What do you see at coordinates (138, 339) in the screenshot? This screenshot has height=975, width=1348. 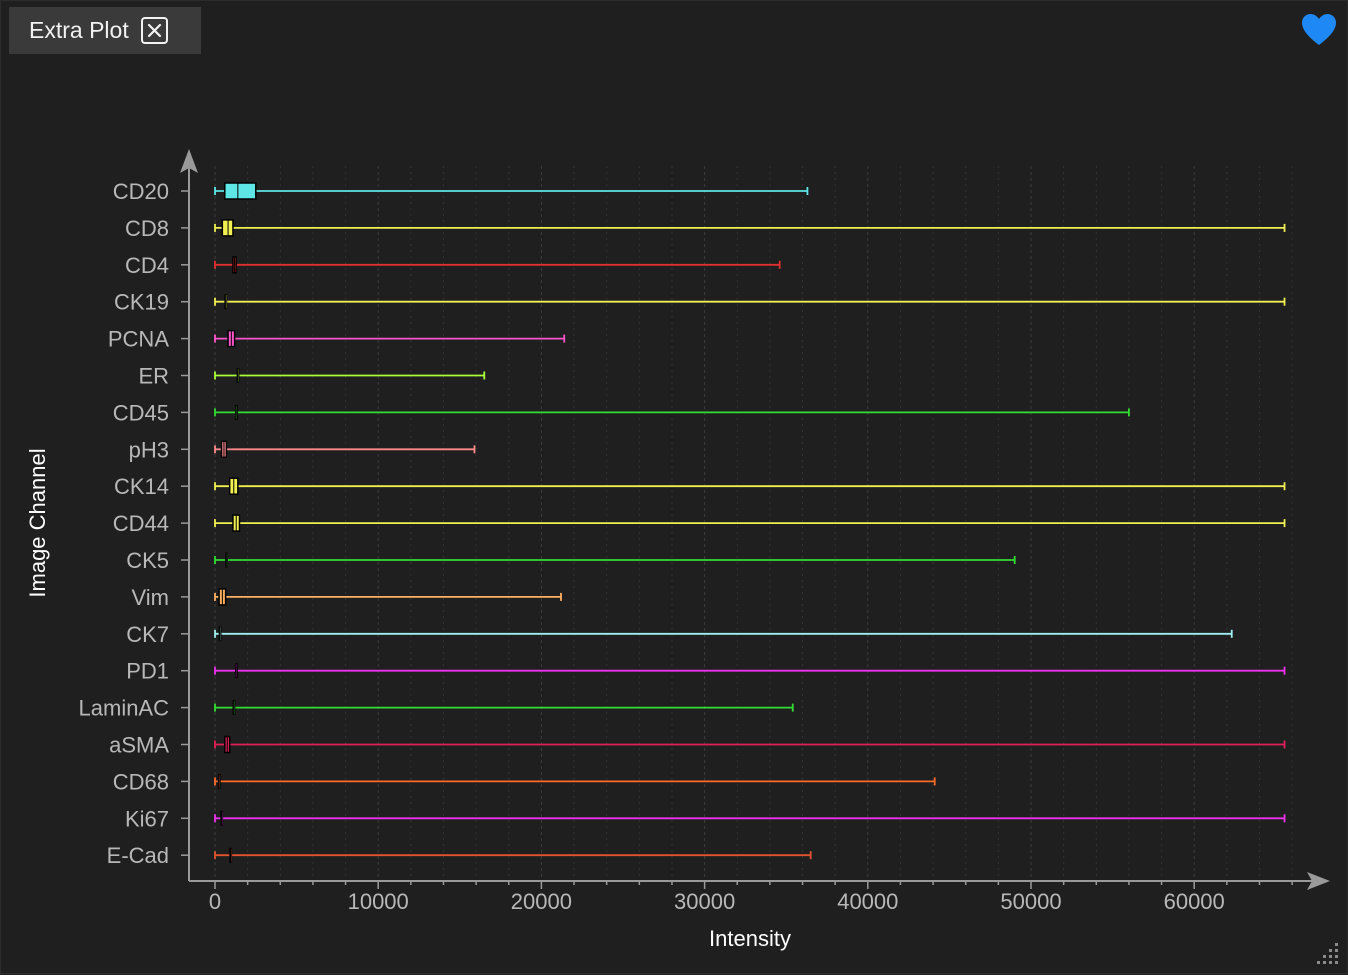 I see `y-tick-label: PCNA` at bounding box center [138, 339].